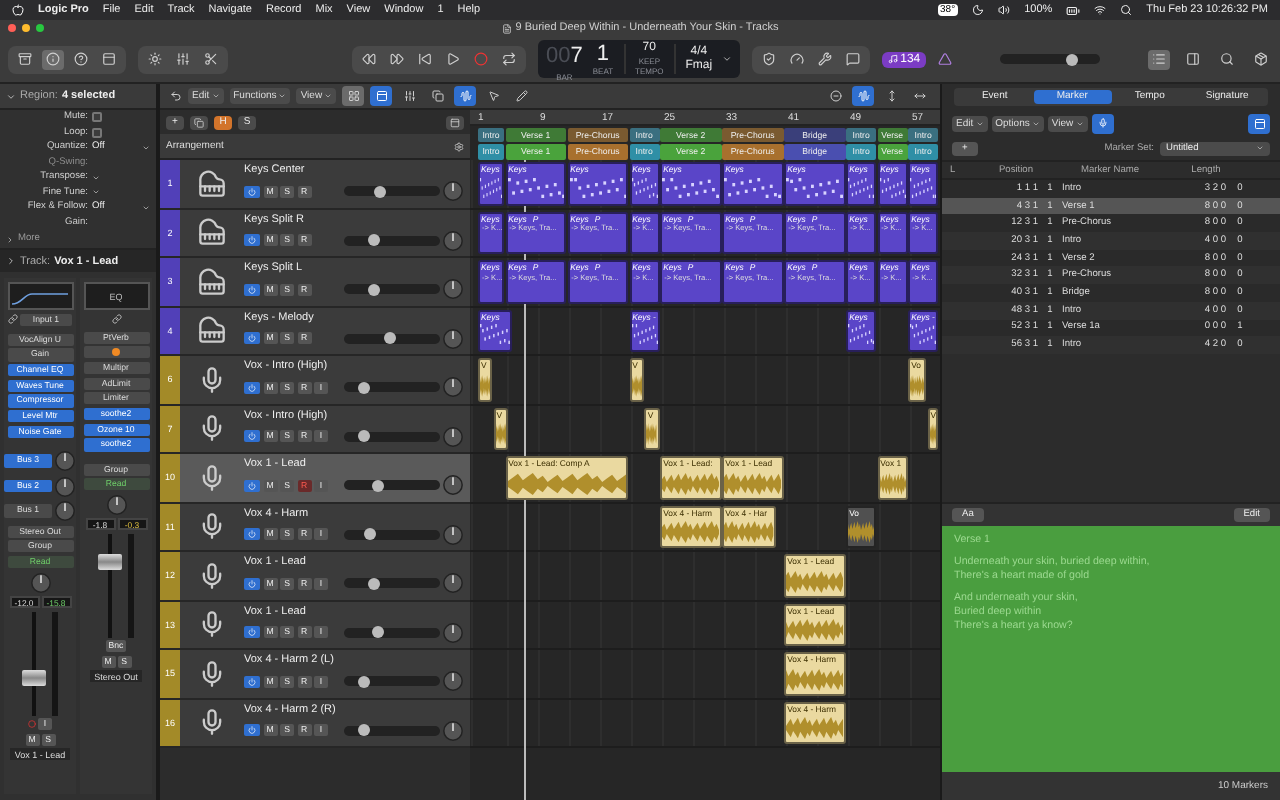 This screenshot has width=1280, height=800. What do you see at coordinates (863, 96) in the screenshot?
I see `waveform-zoom-button` at bounding box center [863, 96].